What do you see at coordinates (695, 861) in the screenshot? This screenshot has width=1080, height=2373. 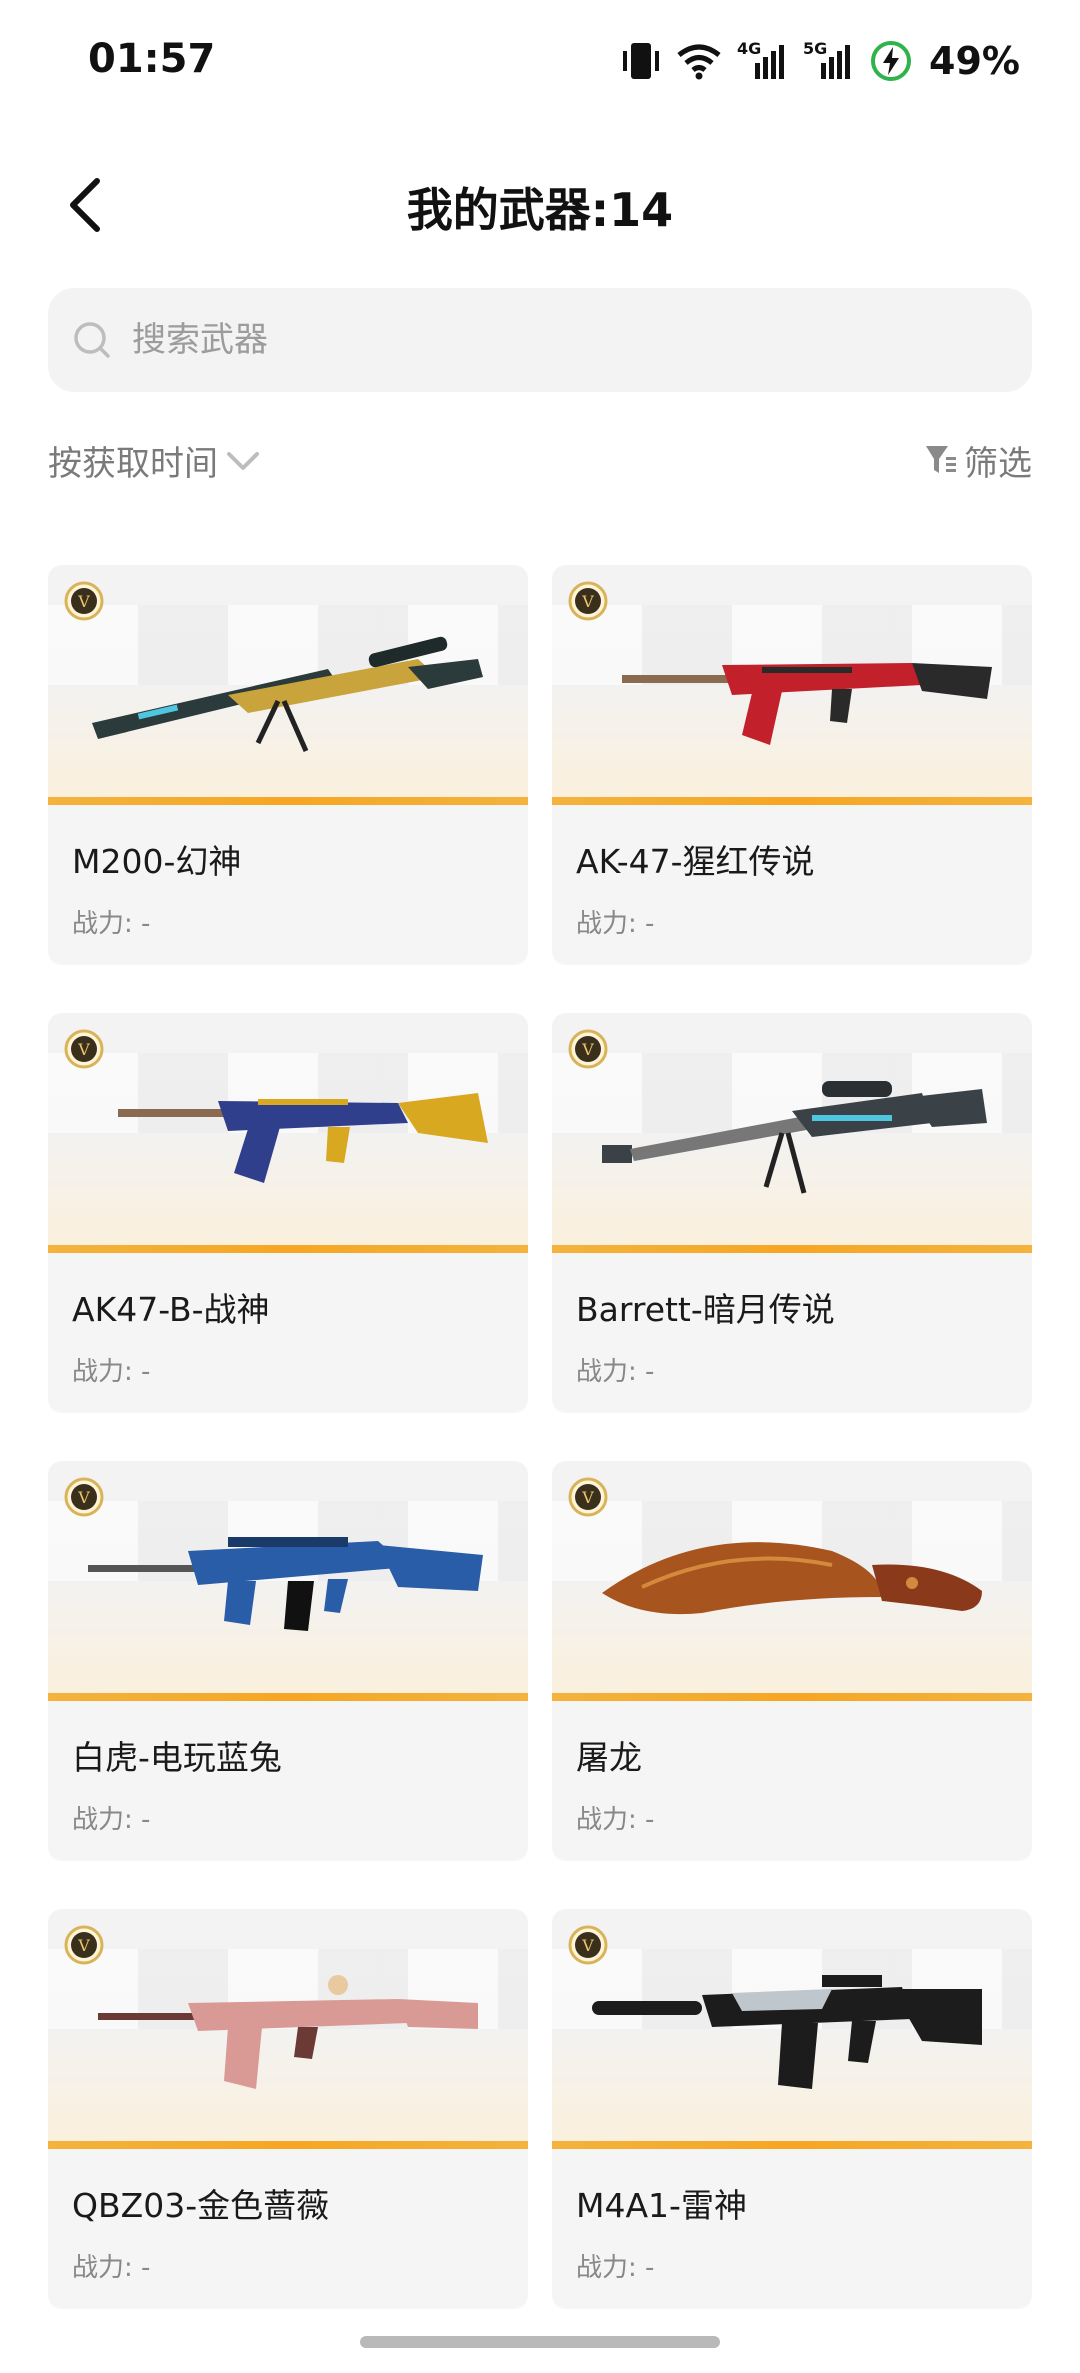 I see `weapon-name: AK-47-猩红传说` at bounding box center [695, 861].